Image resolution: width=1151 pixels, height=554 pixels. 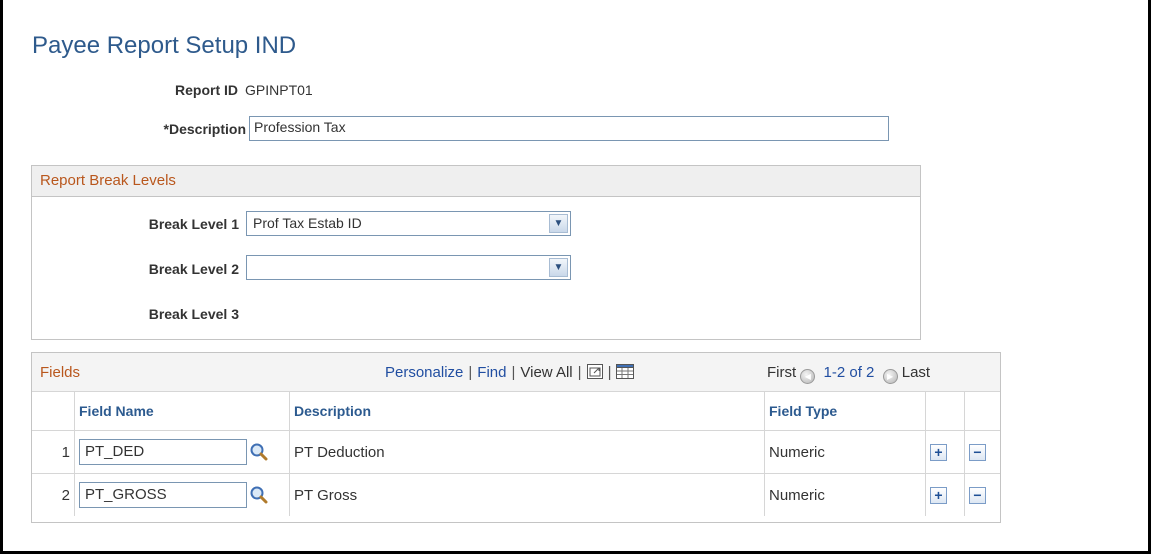 What do you see at coordinates (569, 128) in the screenshot?
I see `description-input: Profession Tax` at bounding box center [569, 128].